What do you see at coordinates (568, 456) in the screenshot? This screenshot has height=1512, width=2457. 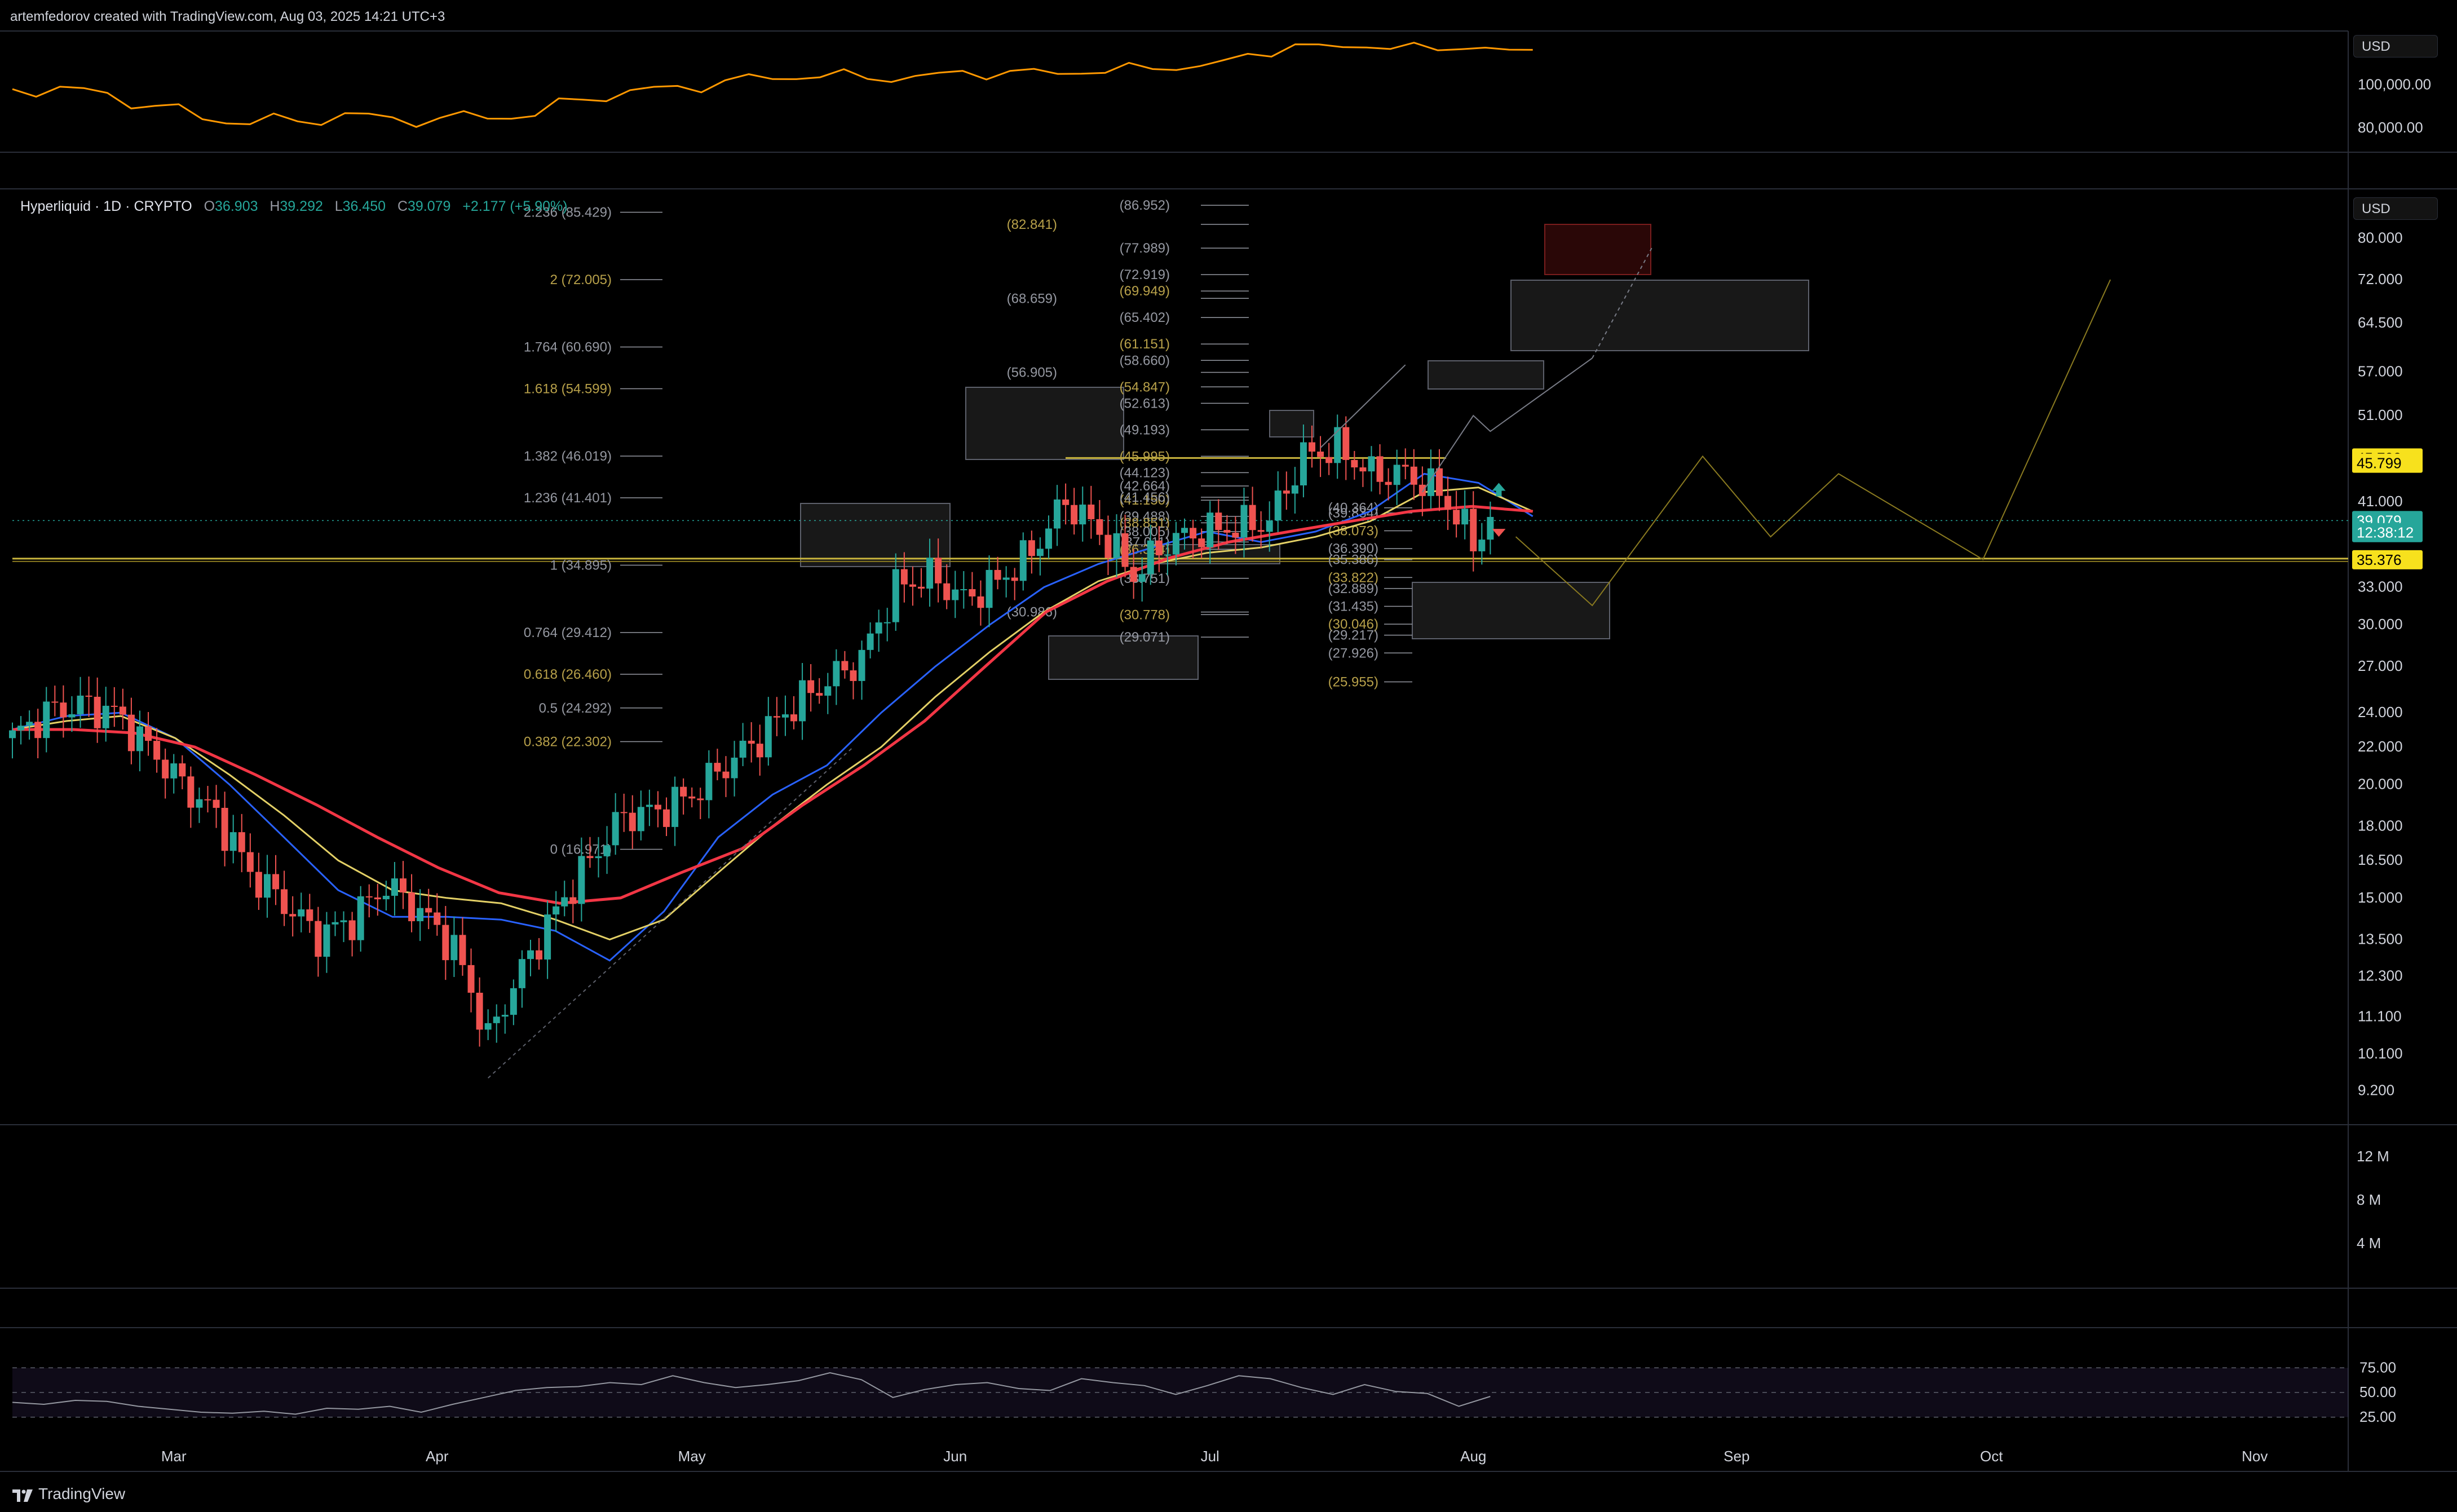 I see `fib-left-label: 1.382 (46.019)` at bounding box center [568, 456].